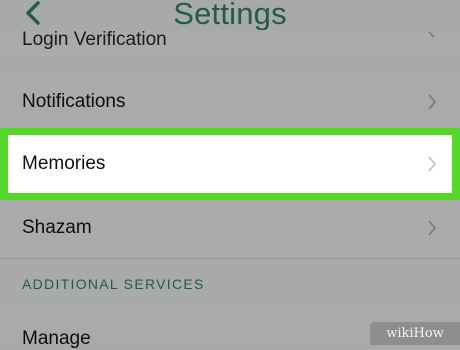 The height and width of the screenshot is (350, 460). I want to click on section-header-additional-services: ADDITIONAL SERVICES, so click(113, 284).